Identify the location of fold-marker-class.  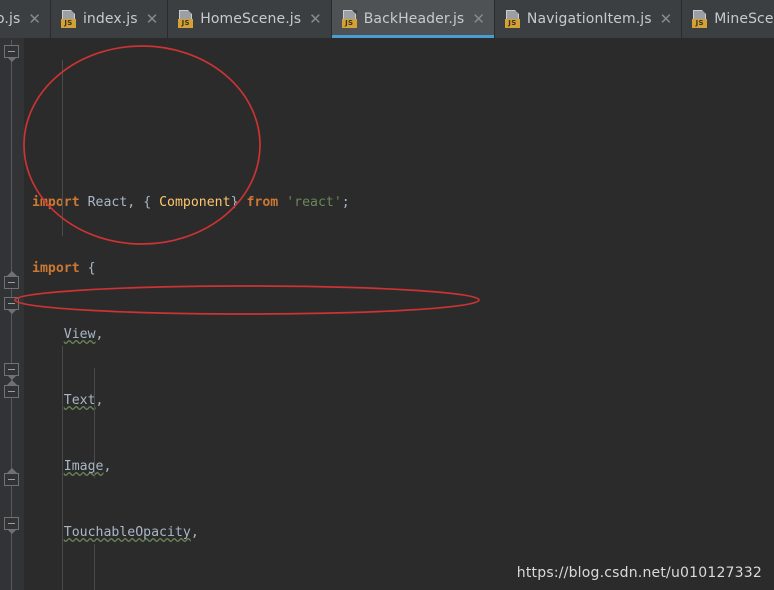
(11, 305).